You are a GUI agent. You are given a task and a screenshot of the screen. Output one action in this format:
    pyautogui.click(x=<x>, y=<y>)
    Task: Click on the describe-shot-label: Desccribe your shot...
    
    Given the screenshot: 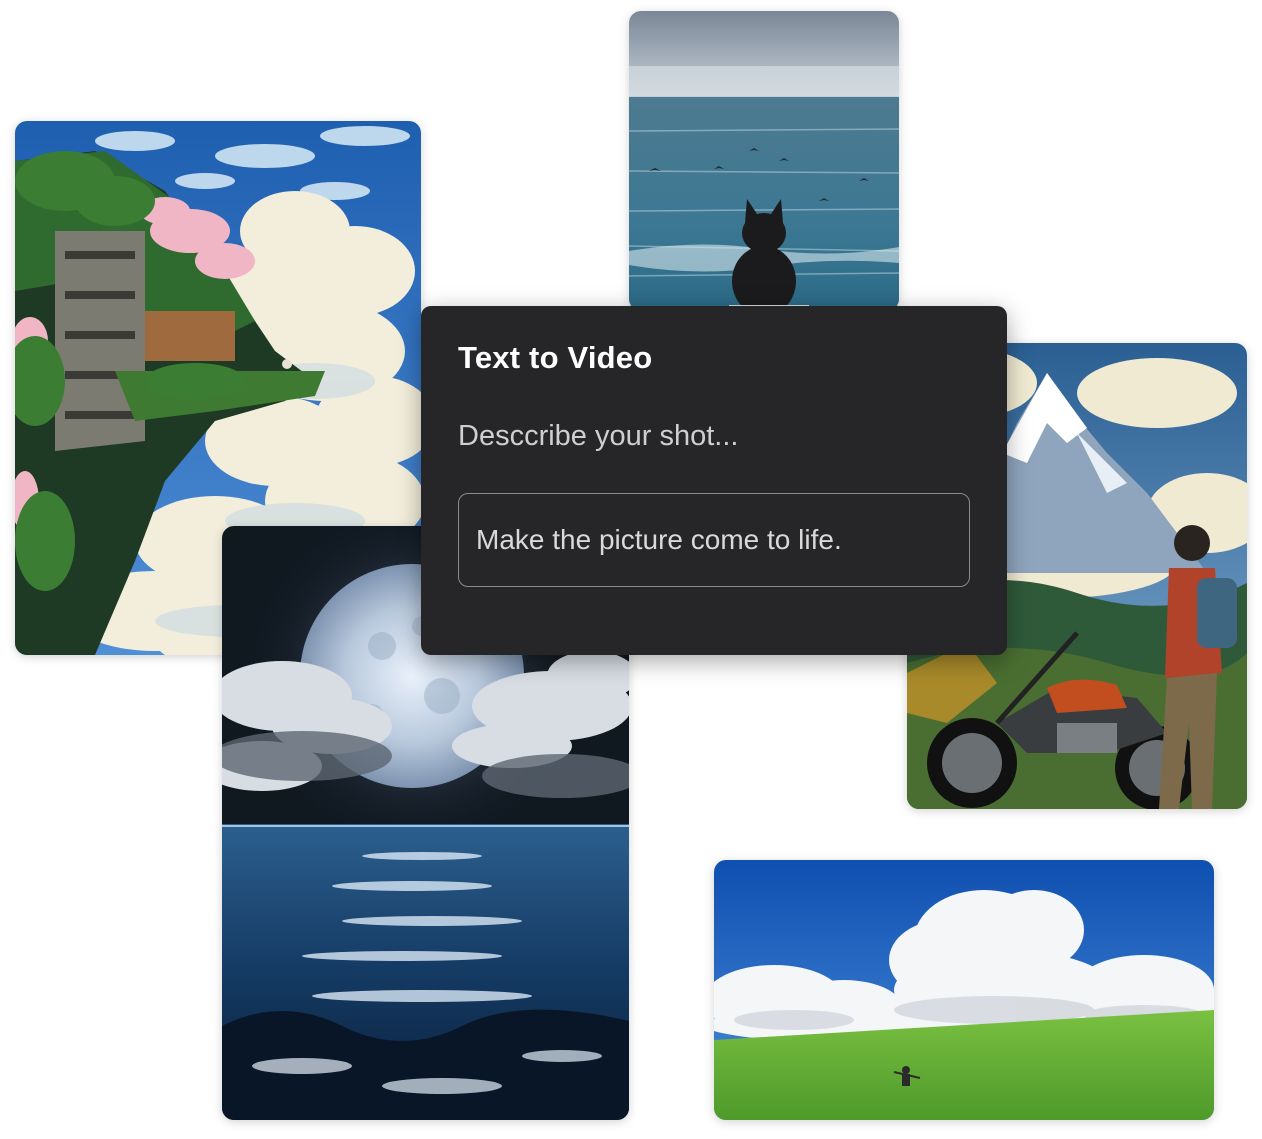 What is the action you would take?
    pyautogui.click(x=598, y=436)
    